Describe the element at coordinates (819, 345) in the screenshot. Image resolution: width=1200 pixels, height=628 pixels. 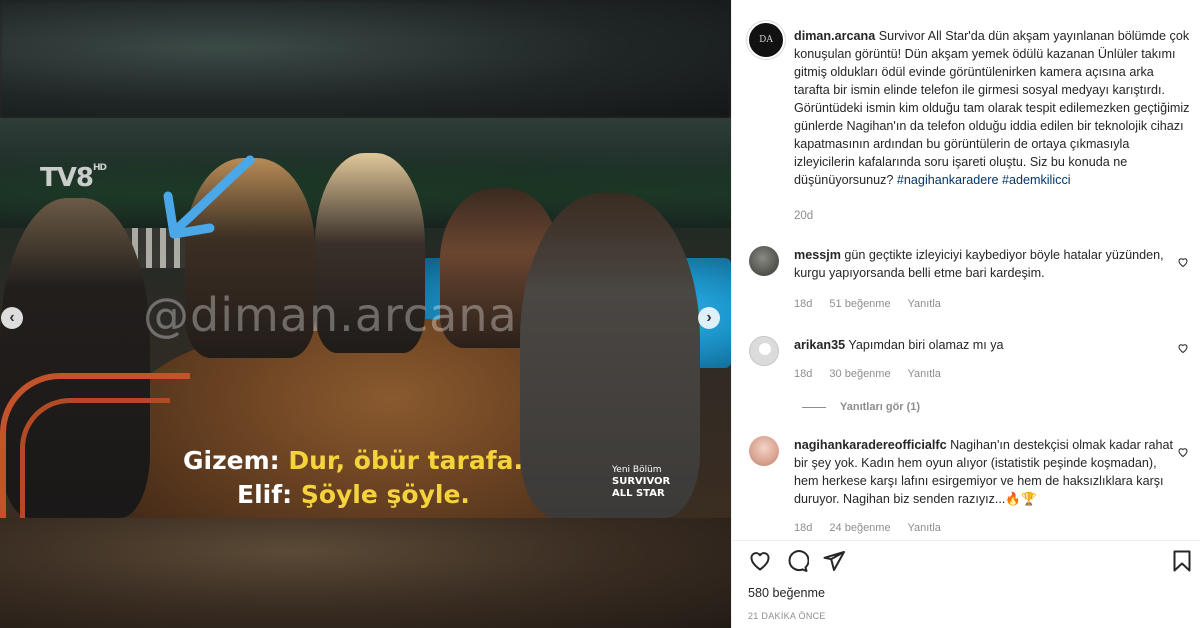
I see `comment-username: arikan35` at that location.